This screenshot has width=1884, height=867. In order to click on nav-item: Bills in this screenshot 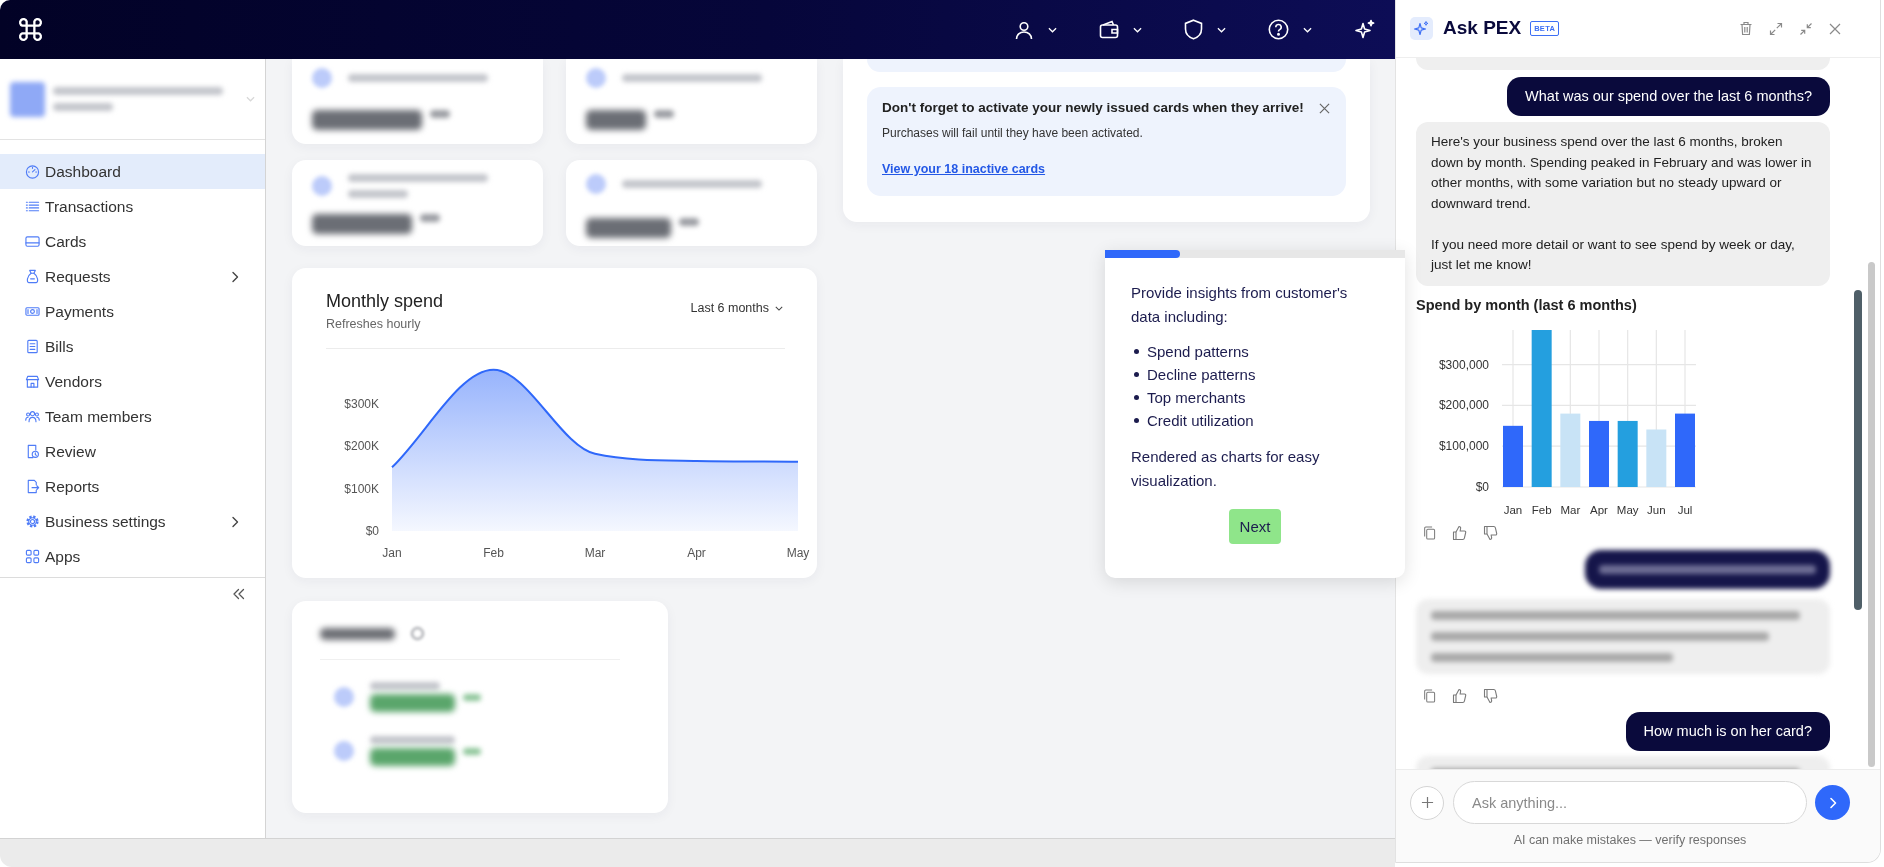, I will do `click(132, 346)`.